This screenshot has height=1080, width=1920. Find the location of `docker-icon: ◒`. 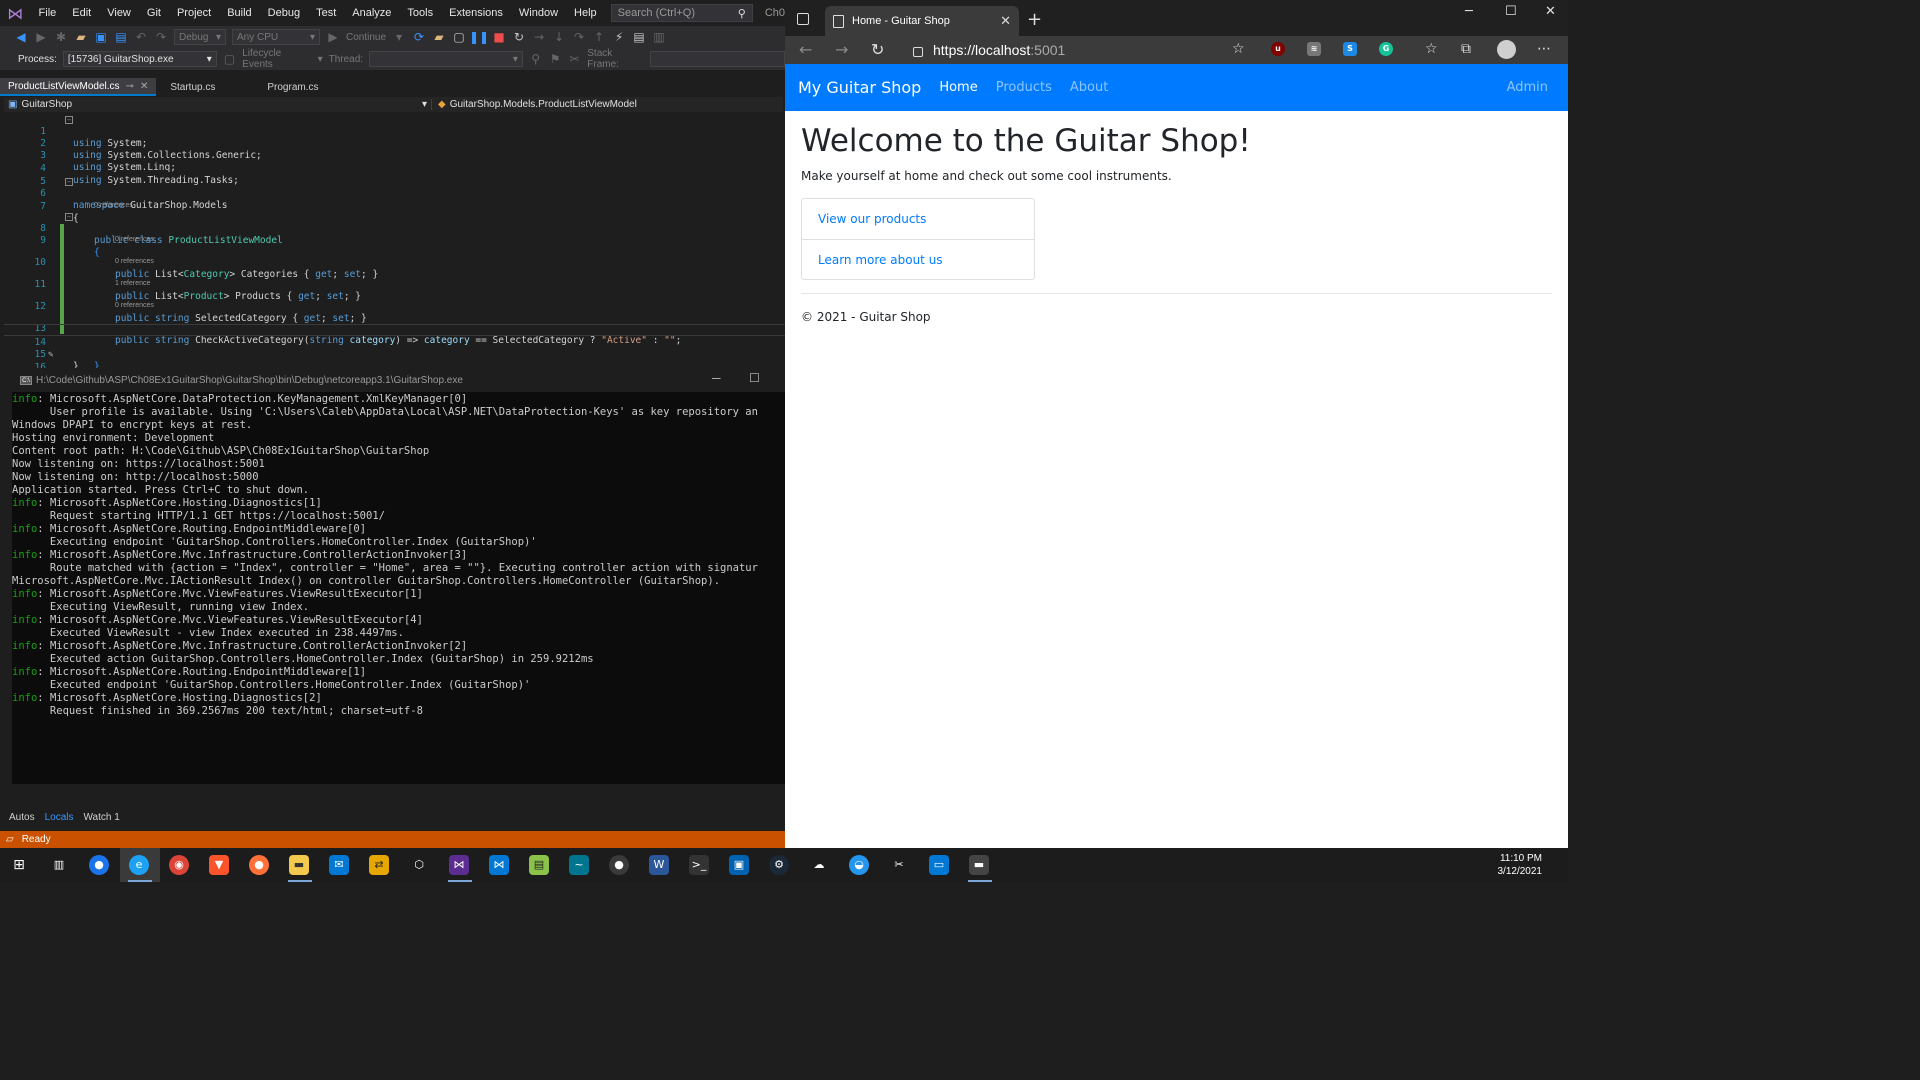

docker-icon: ◒ is located at coordinates (859, 865).